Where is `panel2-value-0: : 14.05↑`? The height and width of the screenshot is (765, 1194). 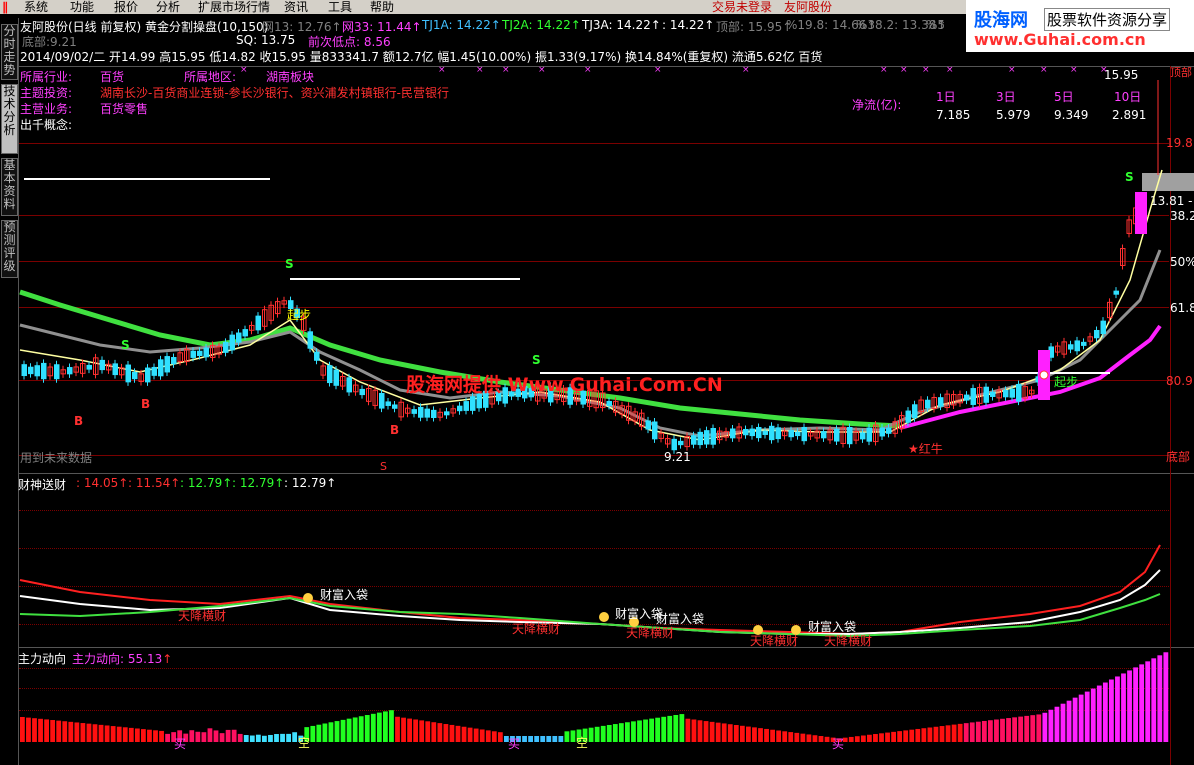
panel2-value-0: : 14.05↑ is located at coordinates (102, 483).